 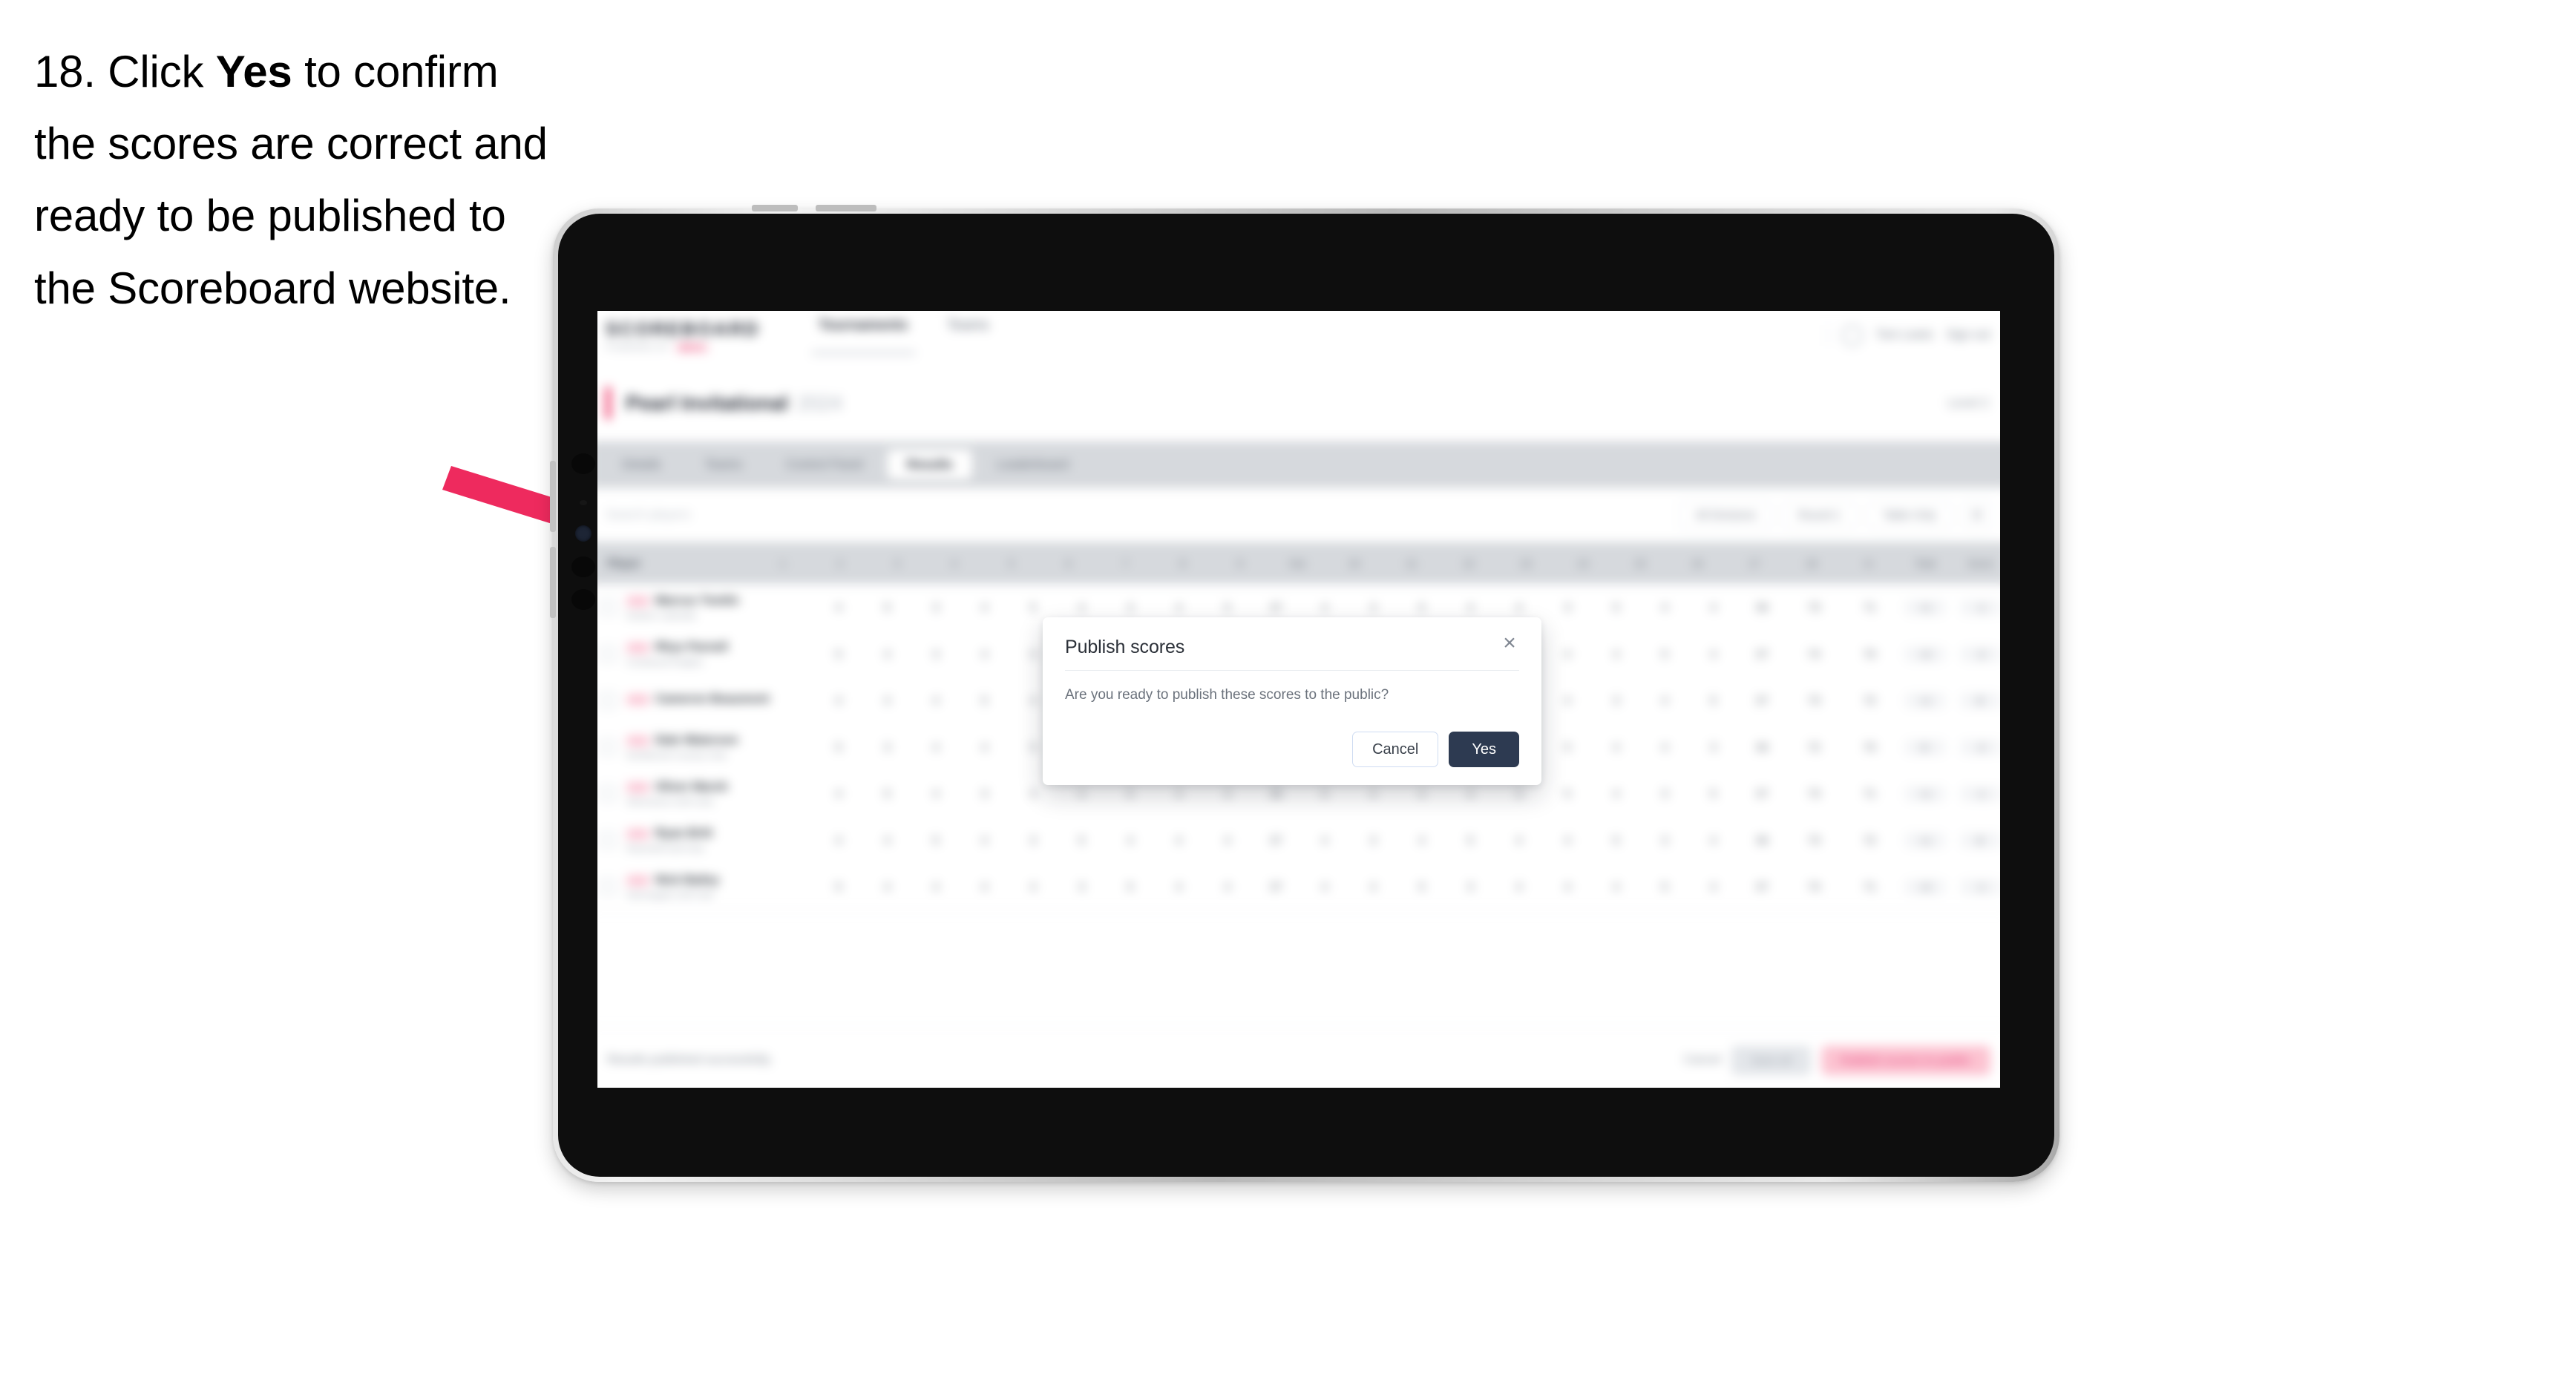 I want to click on tab-results: Results, so click(x=930, y=465).